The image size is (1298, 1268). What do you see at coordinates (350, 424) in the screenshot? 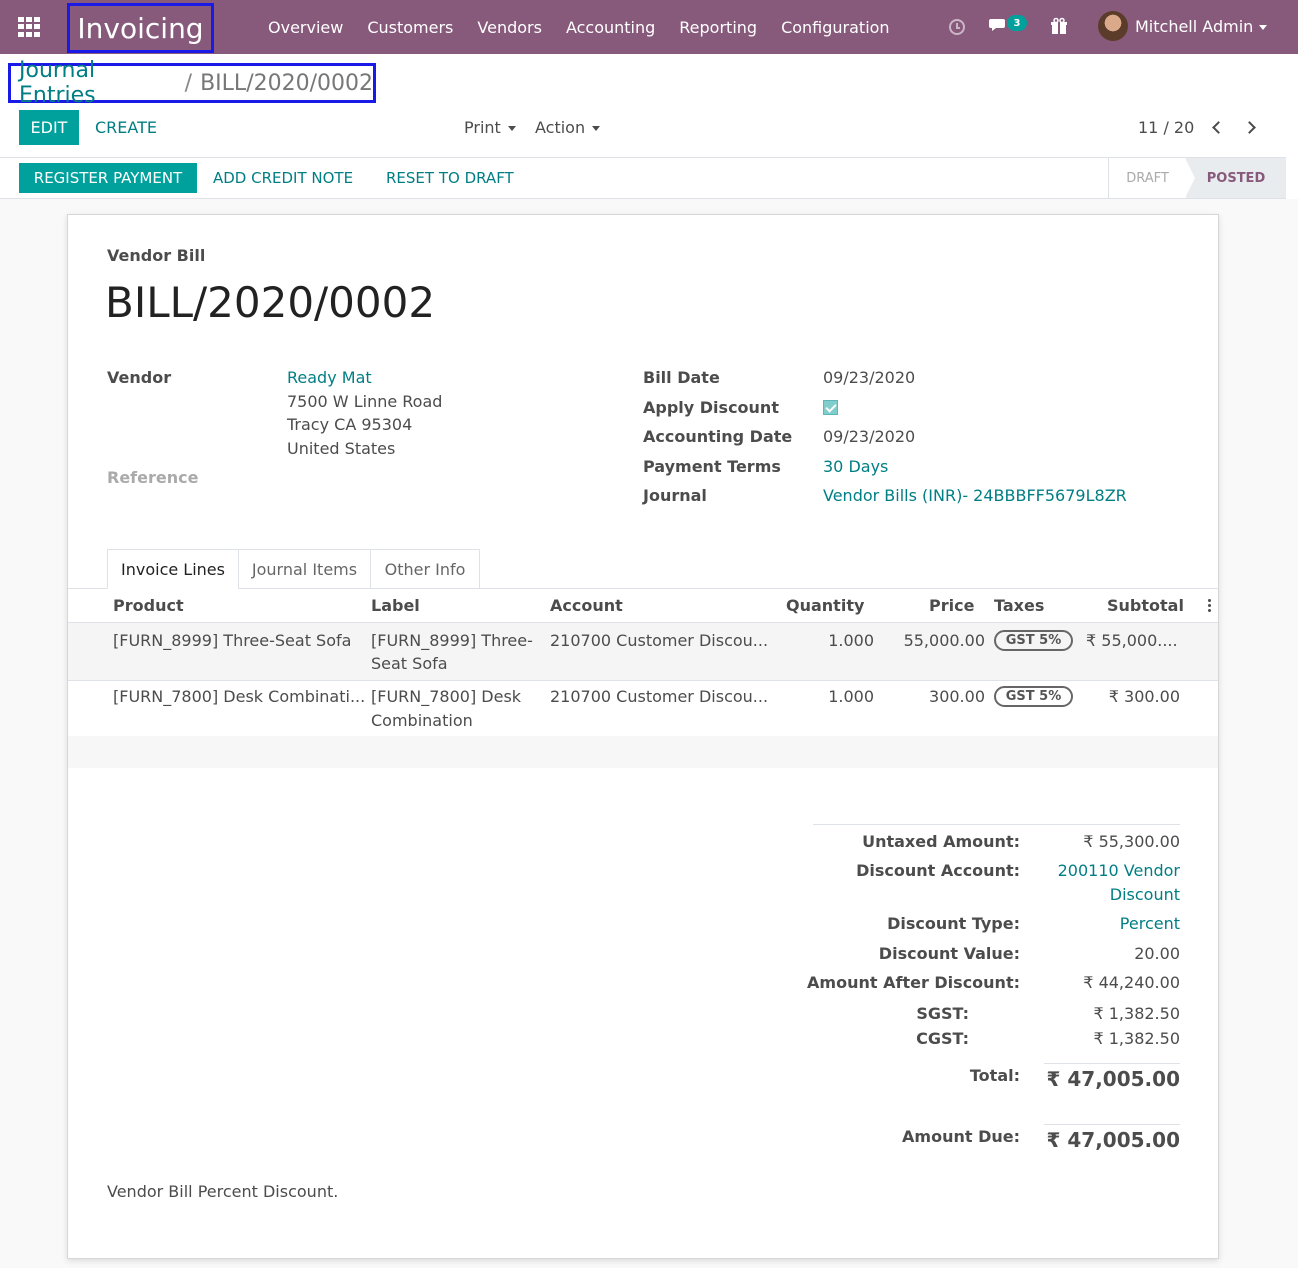
I see `vendor-address-line: Tracy CA 95304` at bounding box center [350, 424].